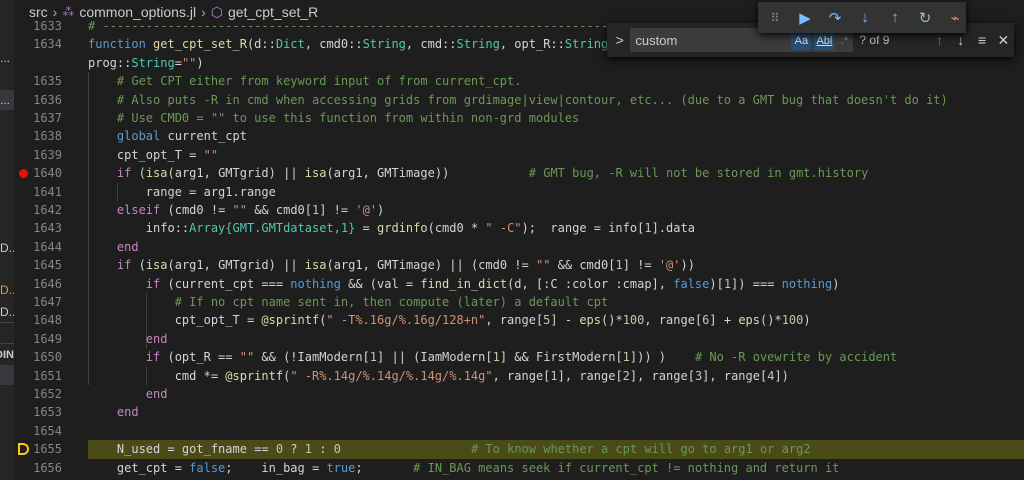  Describe the element at coordinates (279, 449) in the screenshot. I see `code-token: 0` at that location.